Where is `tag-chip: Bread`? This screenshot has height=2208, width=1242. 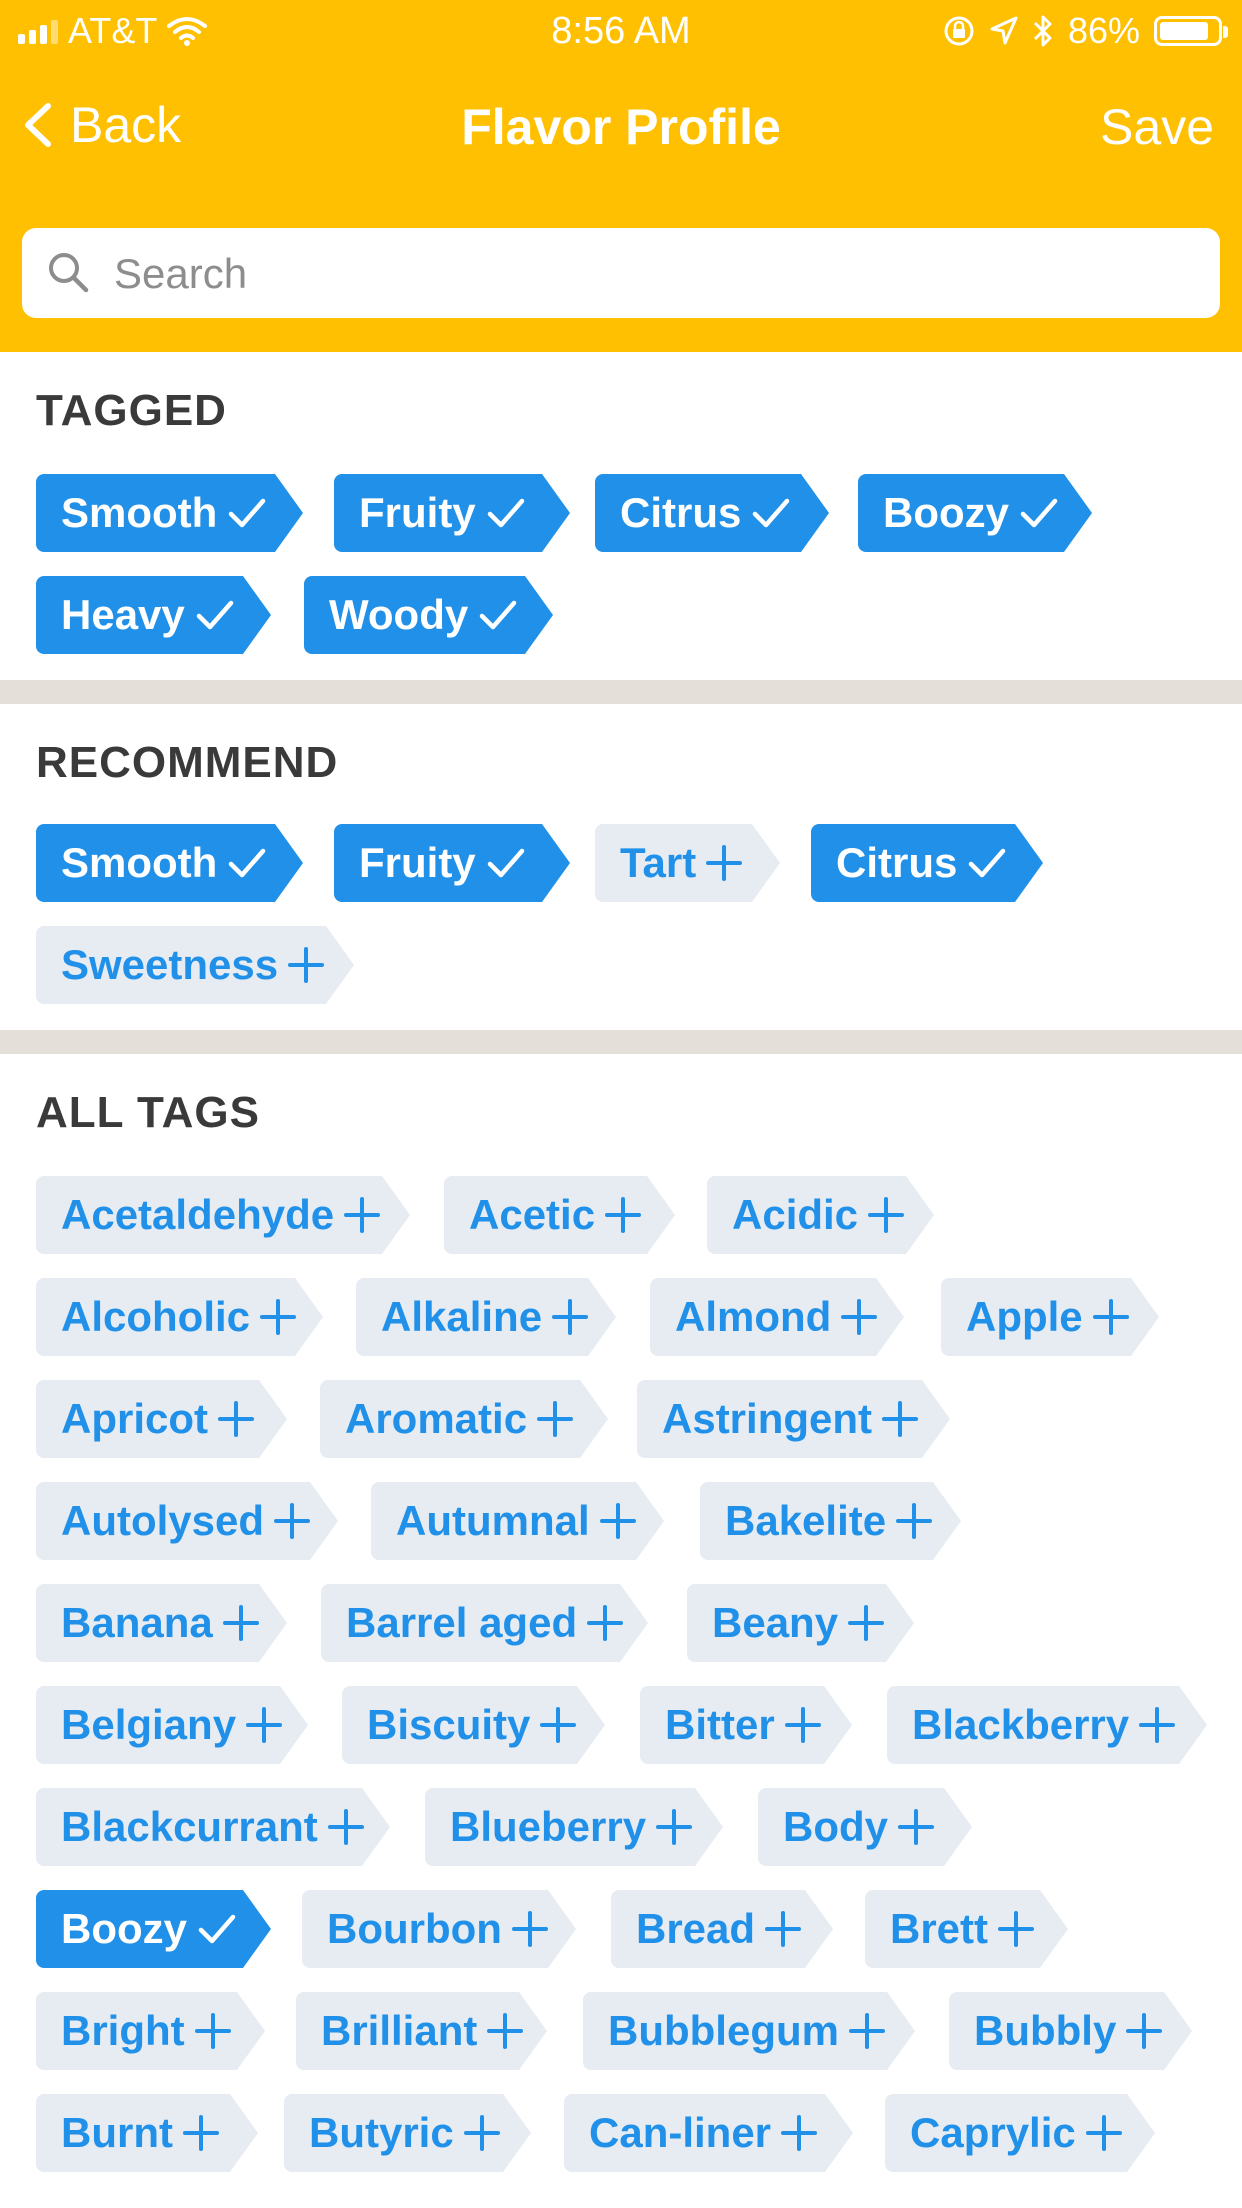 tag-chip: Bread is located at coordinates (722, 1929).